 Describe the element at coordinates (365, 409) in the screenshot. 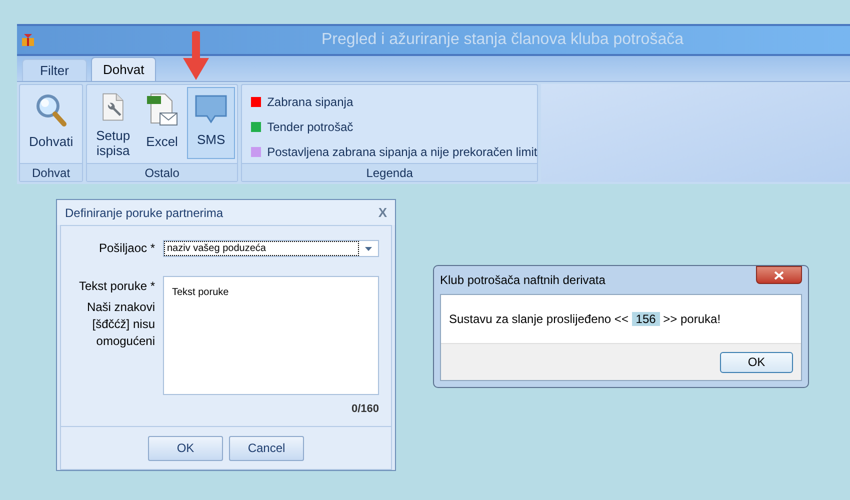

I see `character-counter: 0/160` at that location.